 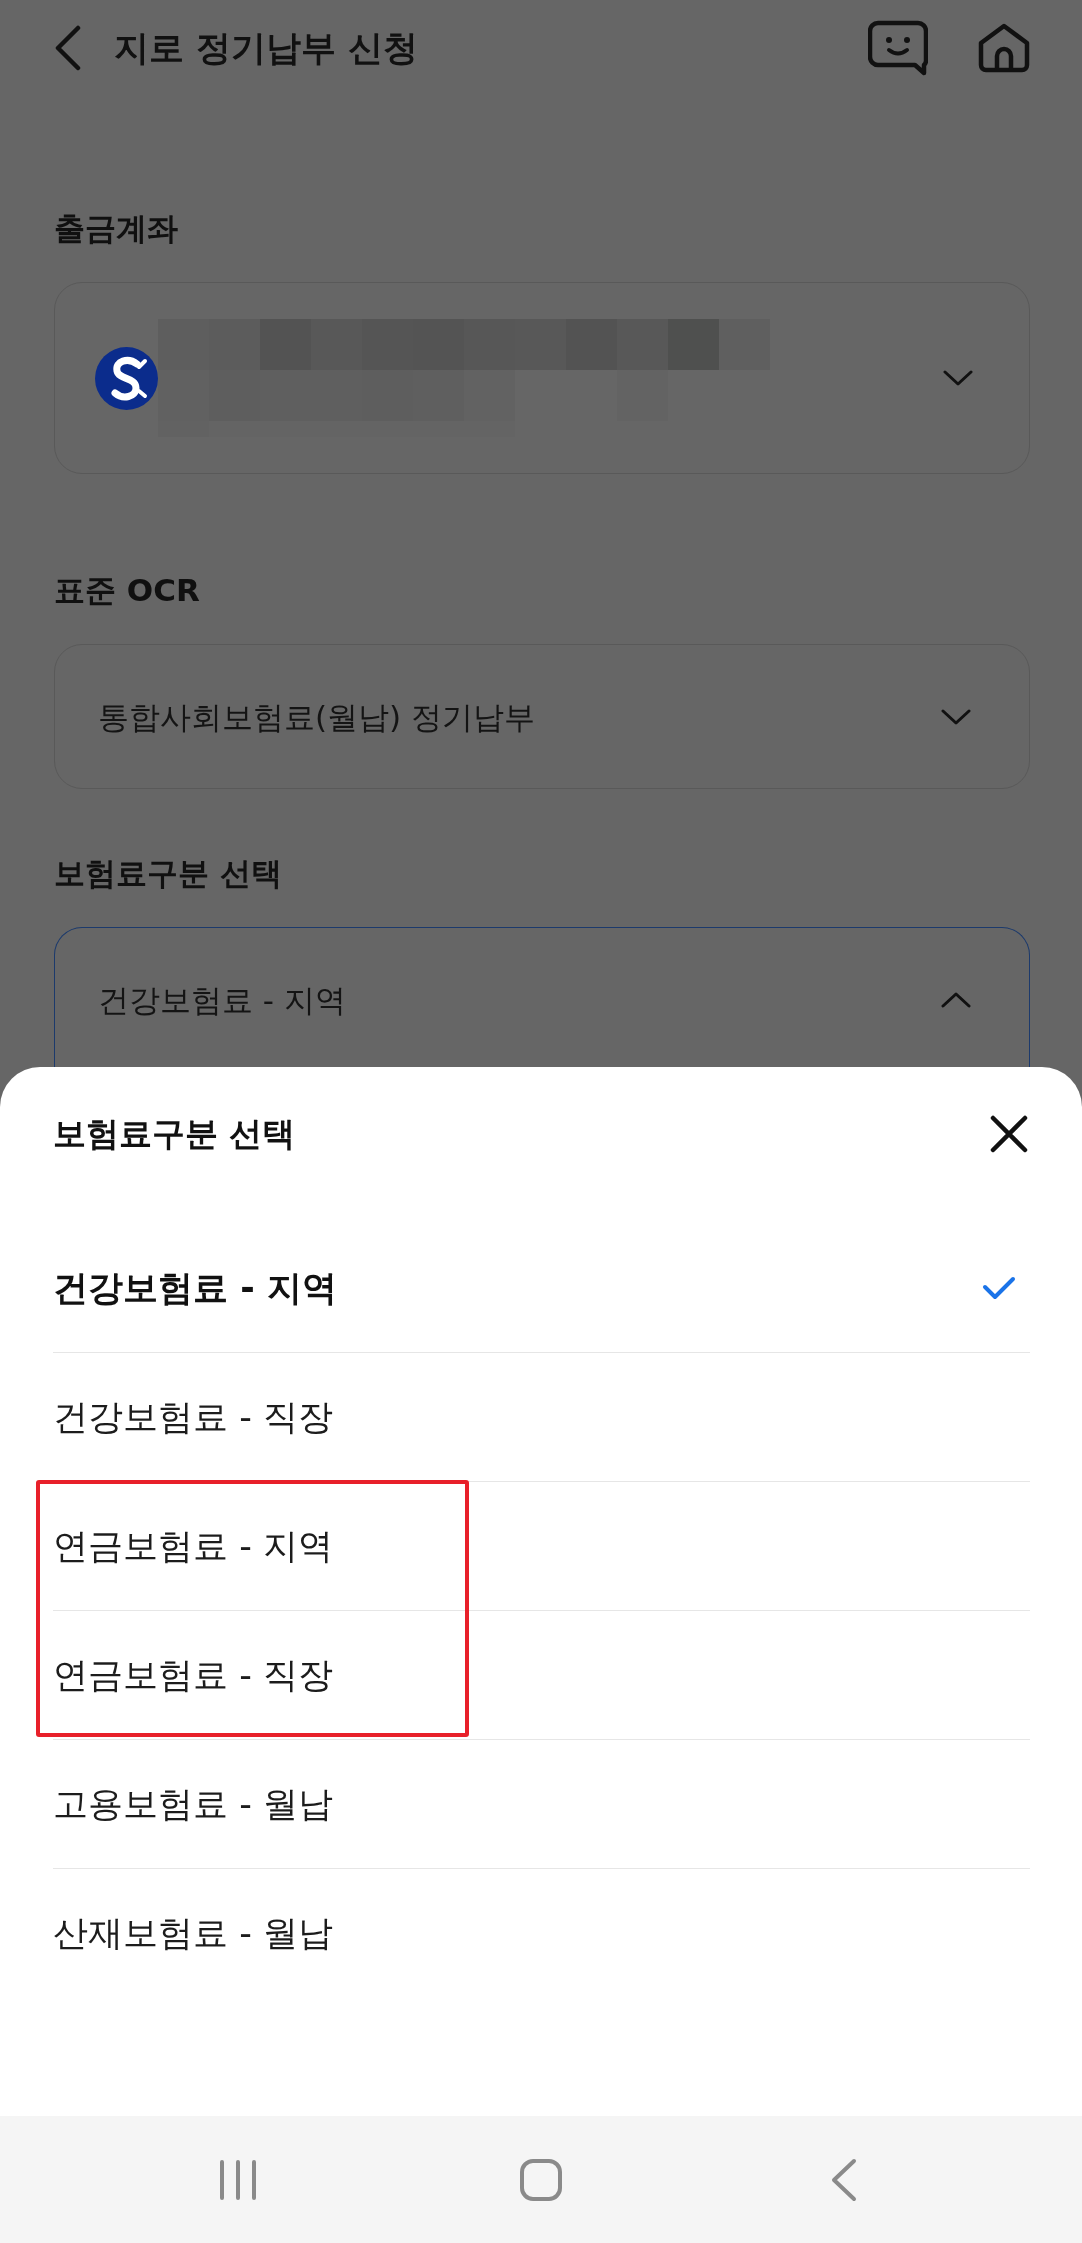 I want to click on check-icon, so click(x=999, y=1287).